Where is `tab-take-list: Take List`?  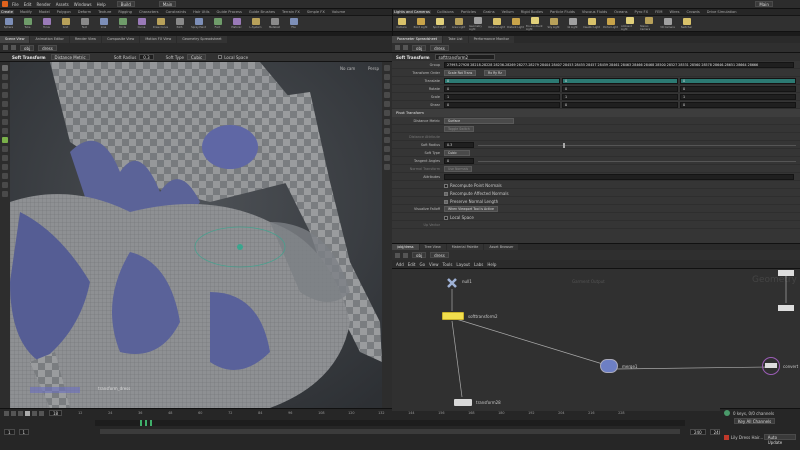
tab-take-list: Take List is located at coordinates (455, 39).